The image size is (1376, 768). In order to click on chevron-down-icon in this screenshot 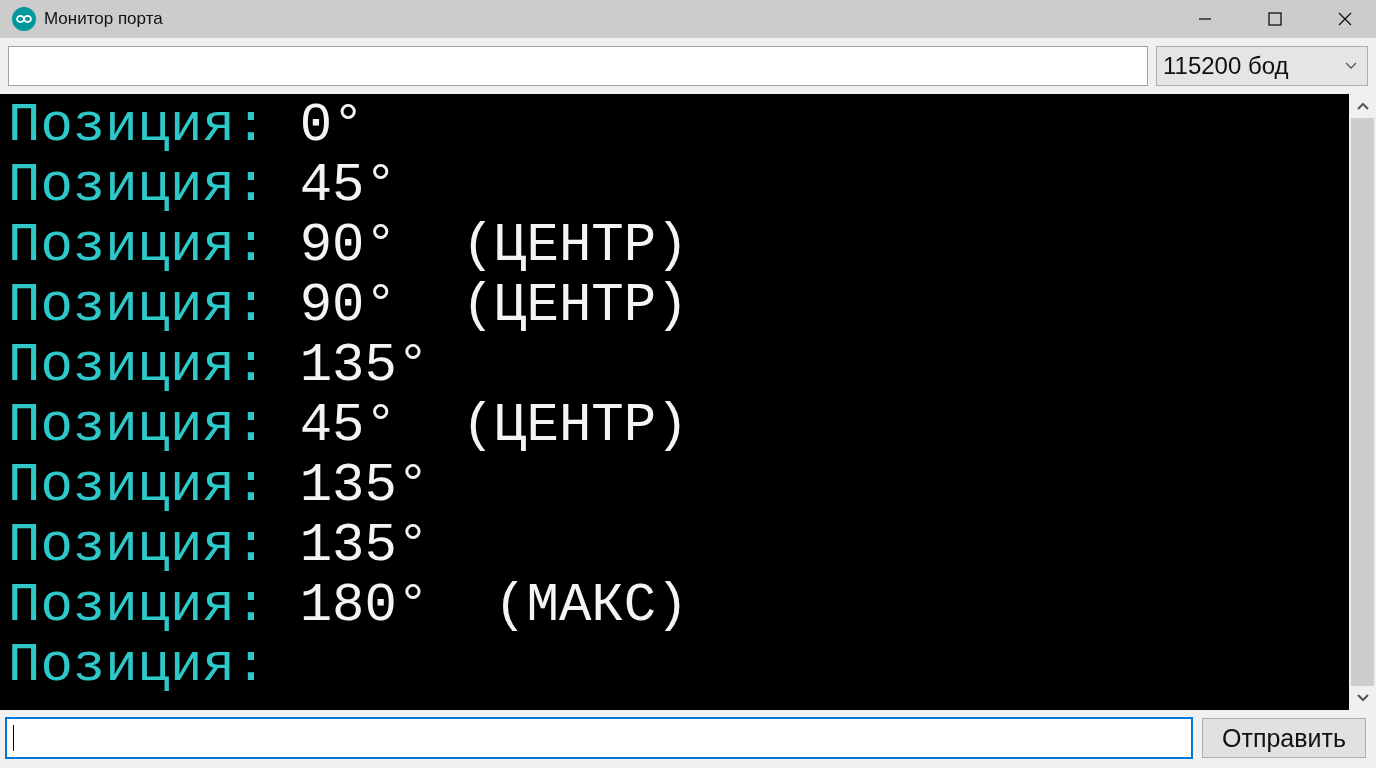, I will do `click(1351, 66)`.